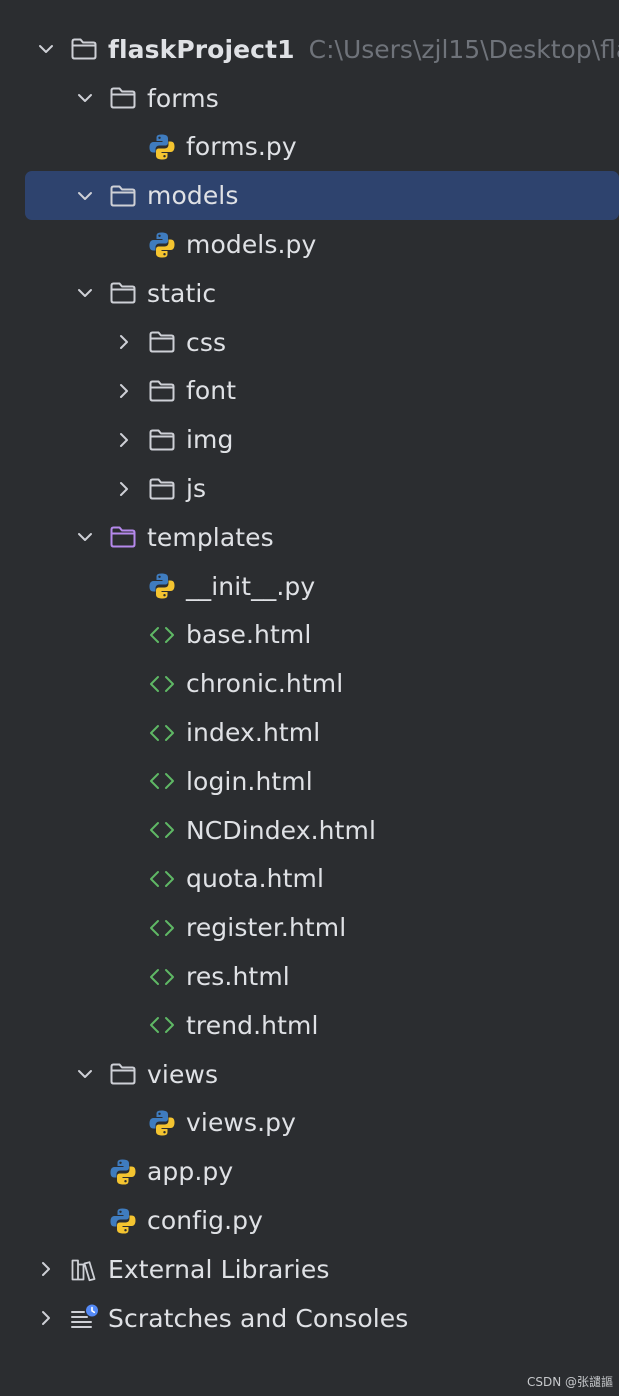  I want to click on tree-node-config-py: config.py, so click(309, 1220).